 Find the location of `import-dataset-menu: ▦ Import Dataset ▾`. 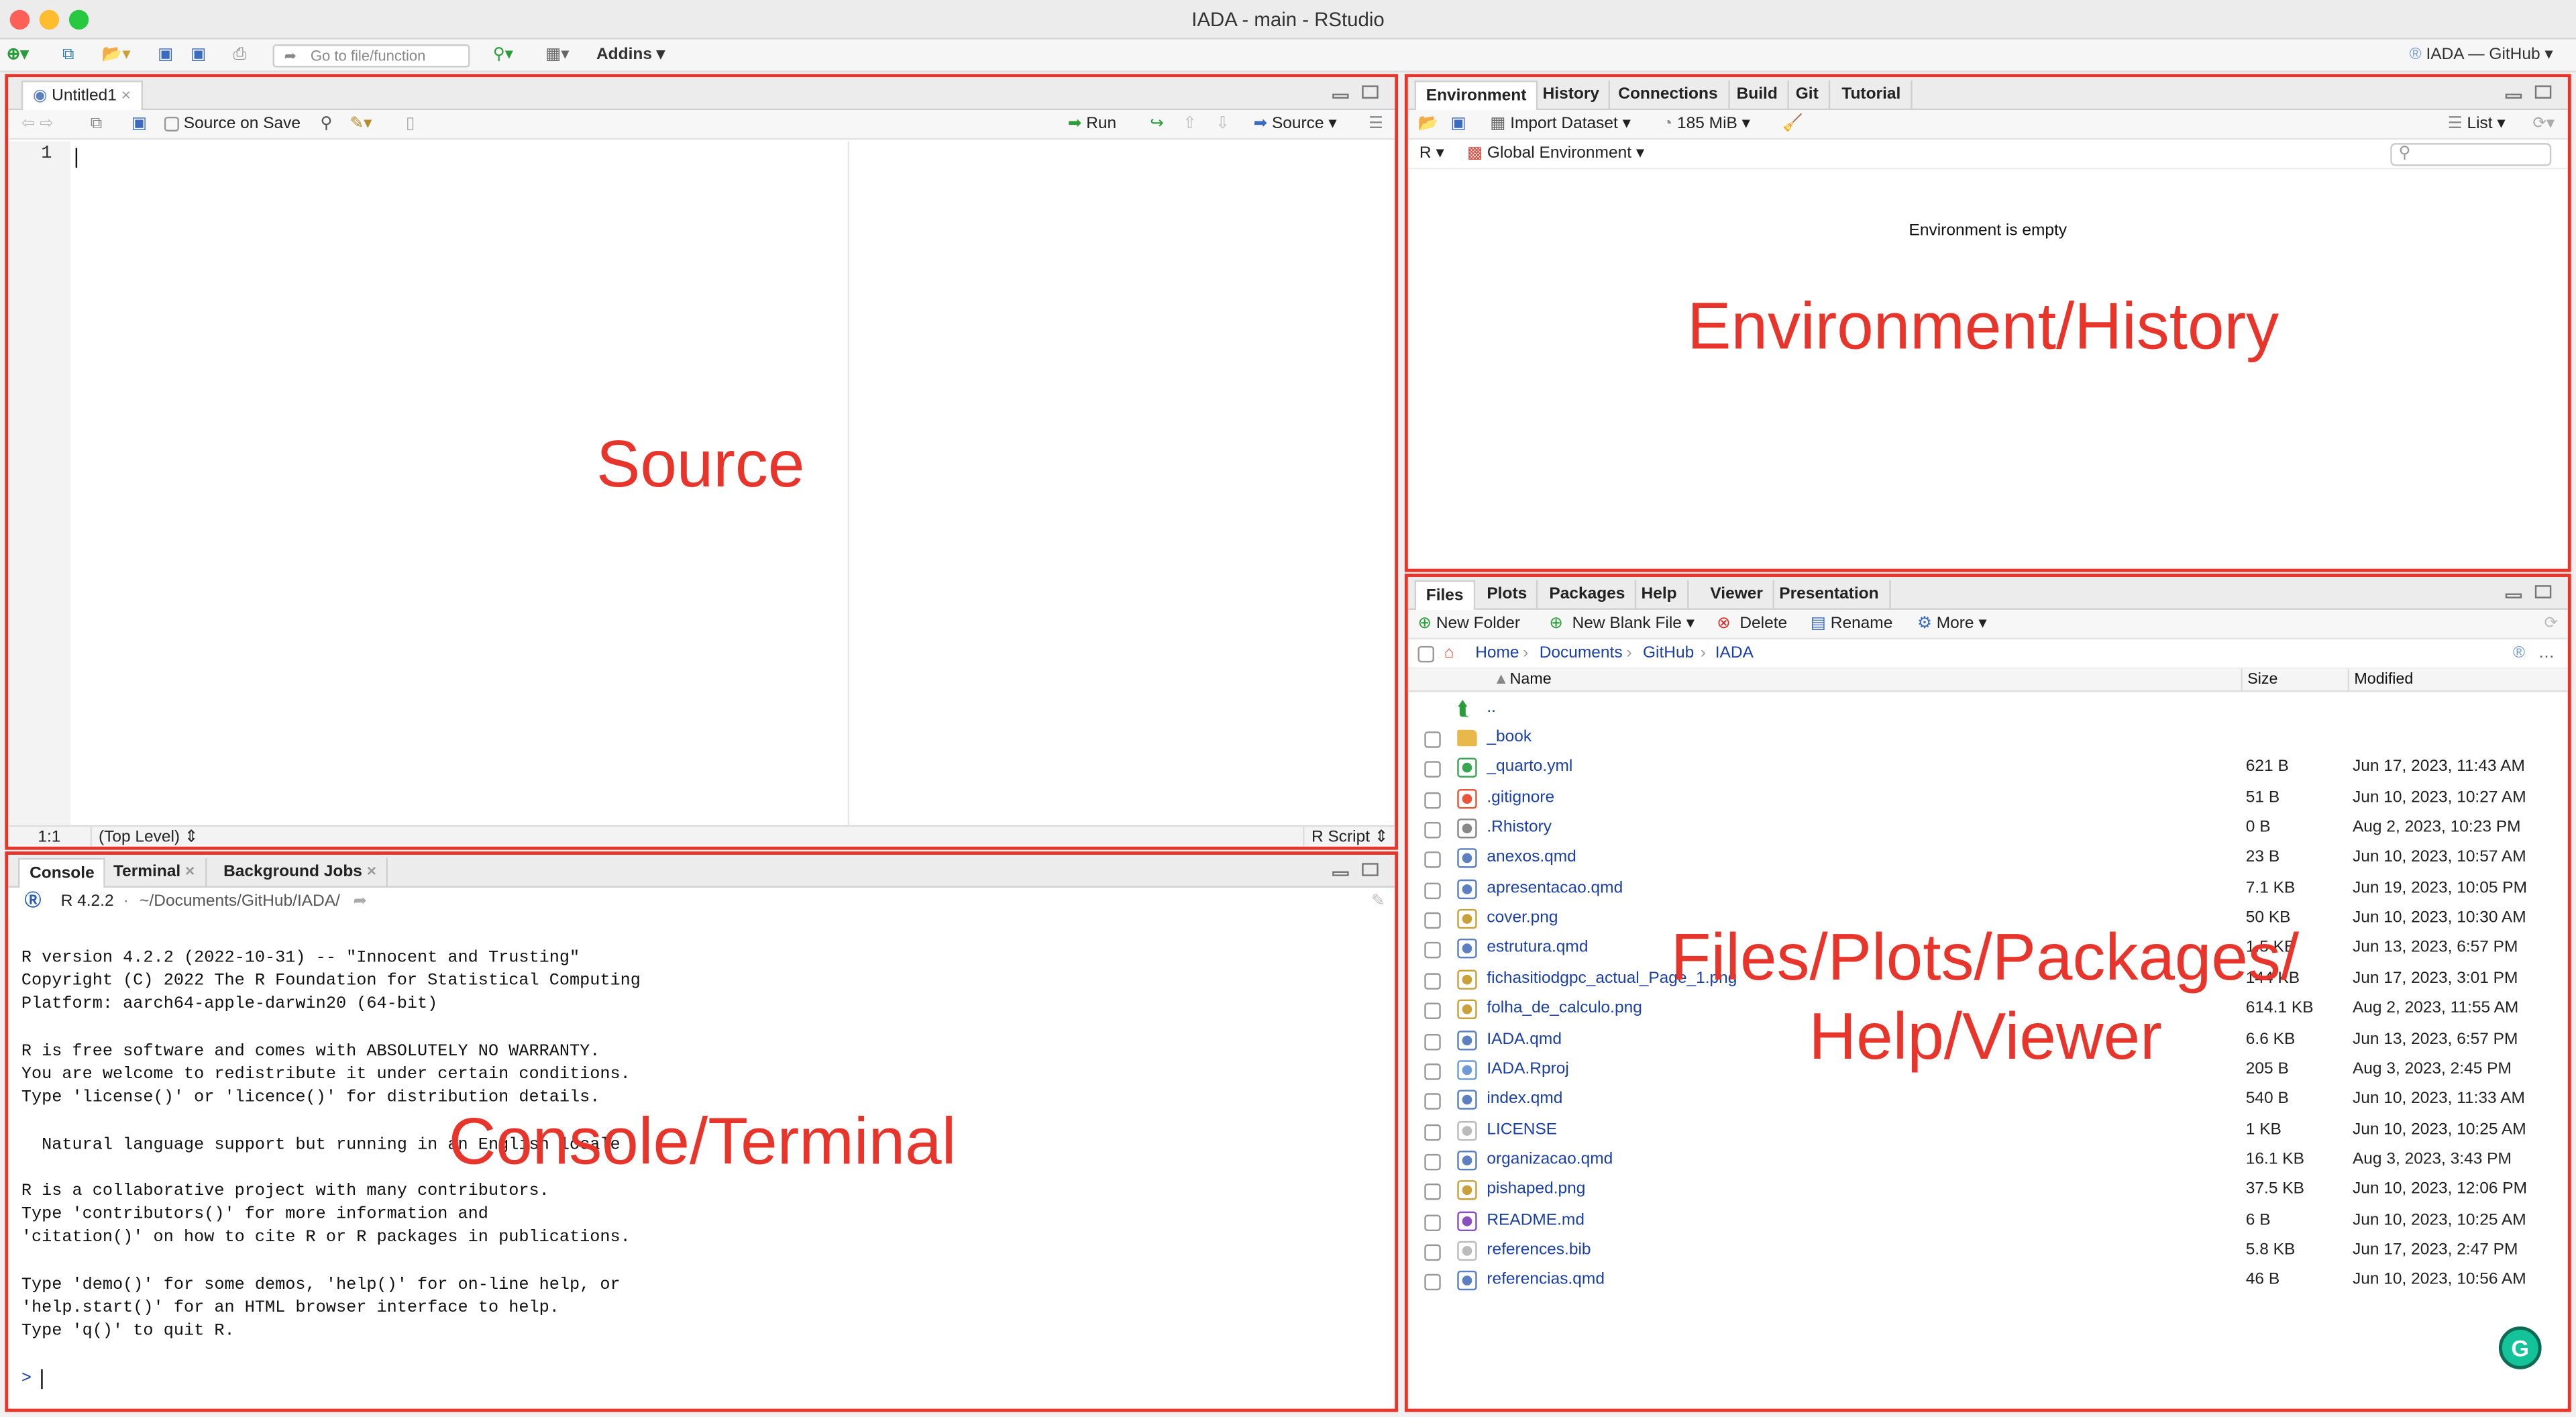

import-dataset-menu: ▦ Import Dataset ▾ is located at coordinates (1560, 124).